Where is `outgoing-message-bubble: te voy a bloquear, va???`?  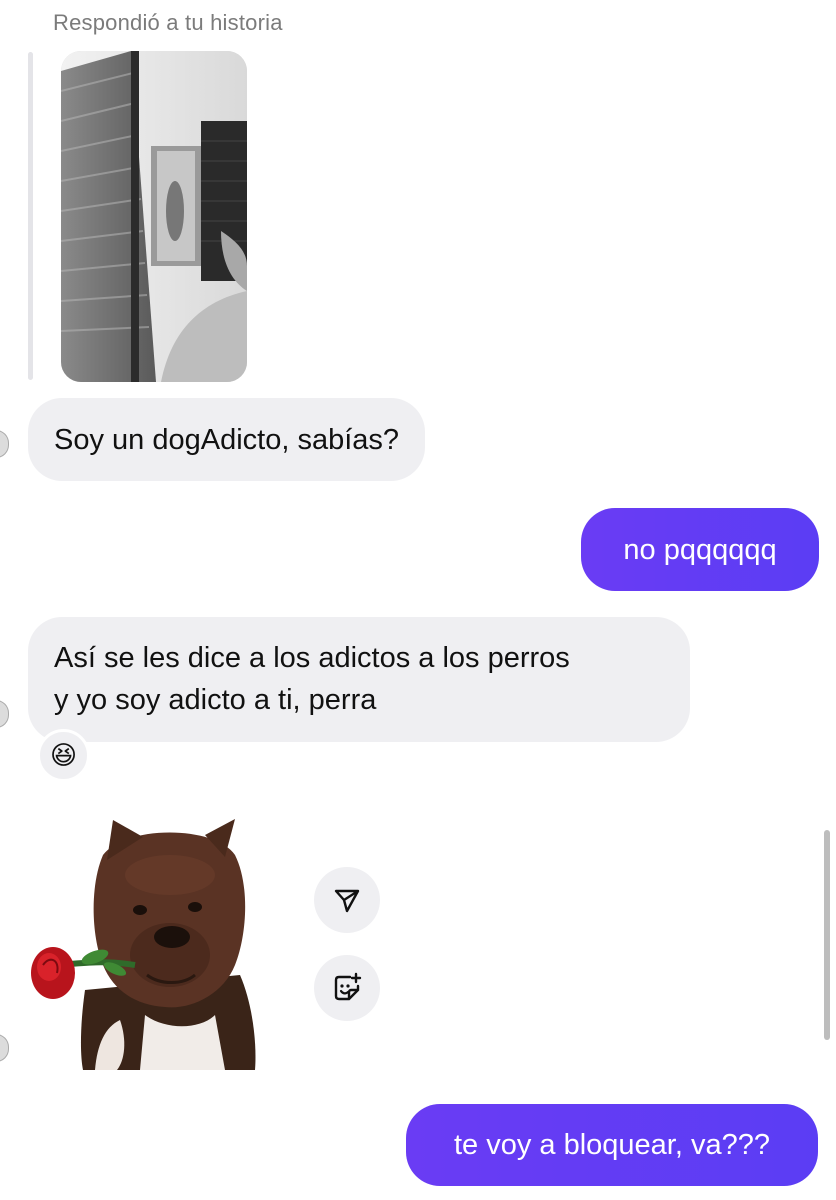 outgoing-message-bubble: te voy a bloquear, va??? is located at coordinates (612, 1145).